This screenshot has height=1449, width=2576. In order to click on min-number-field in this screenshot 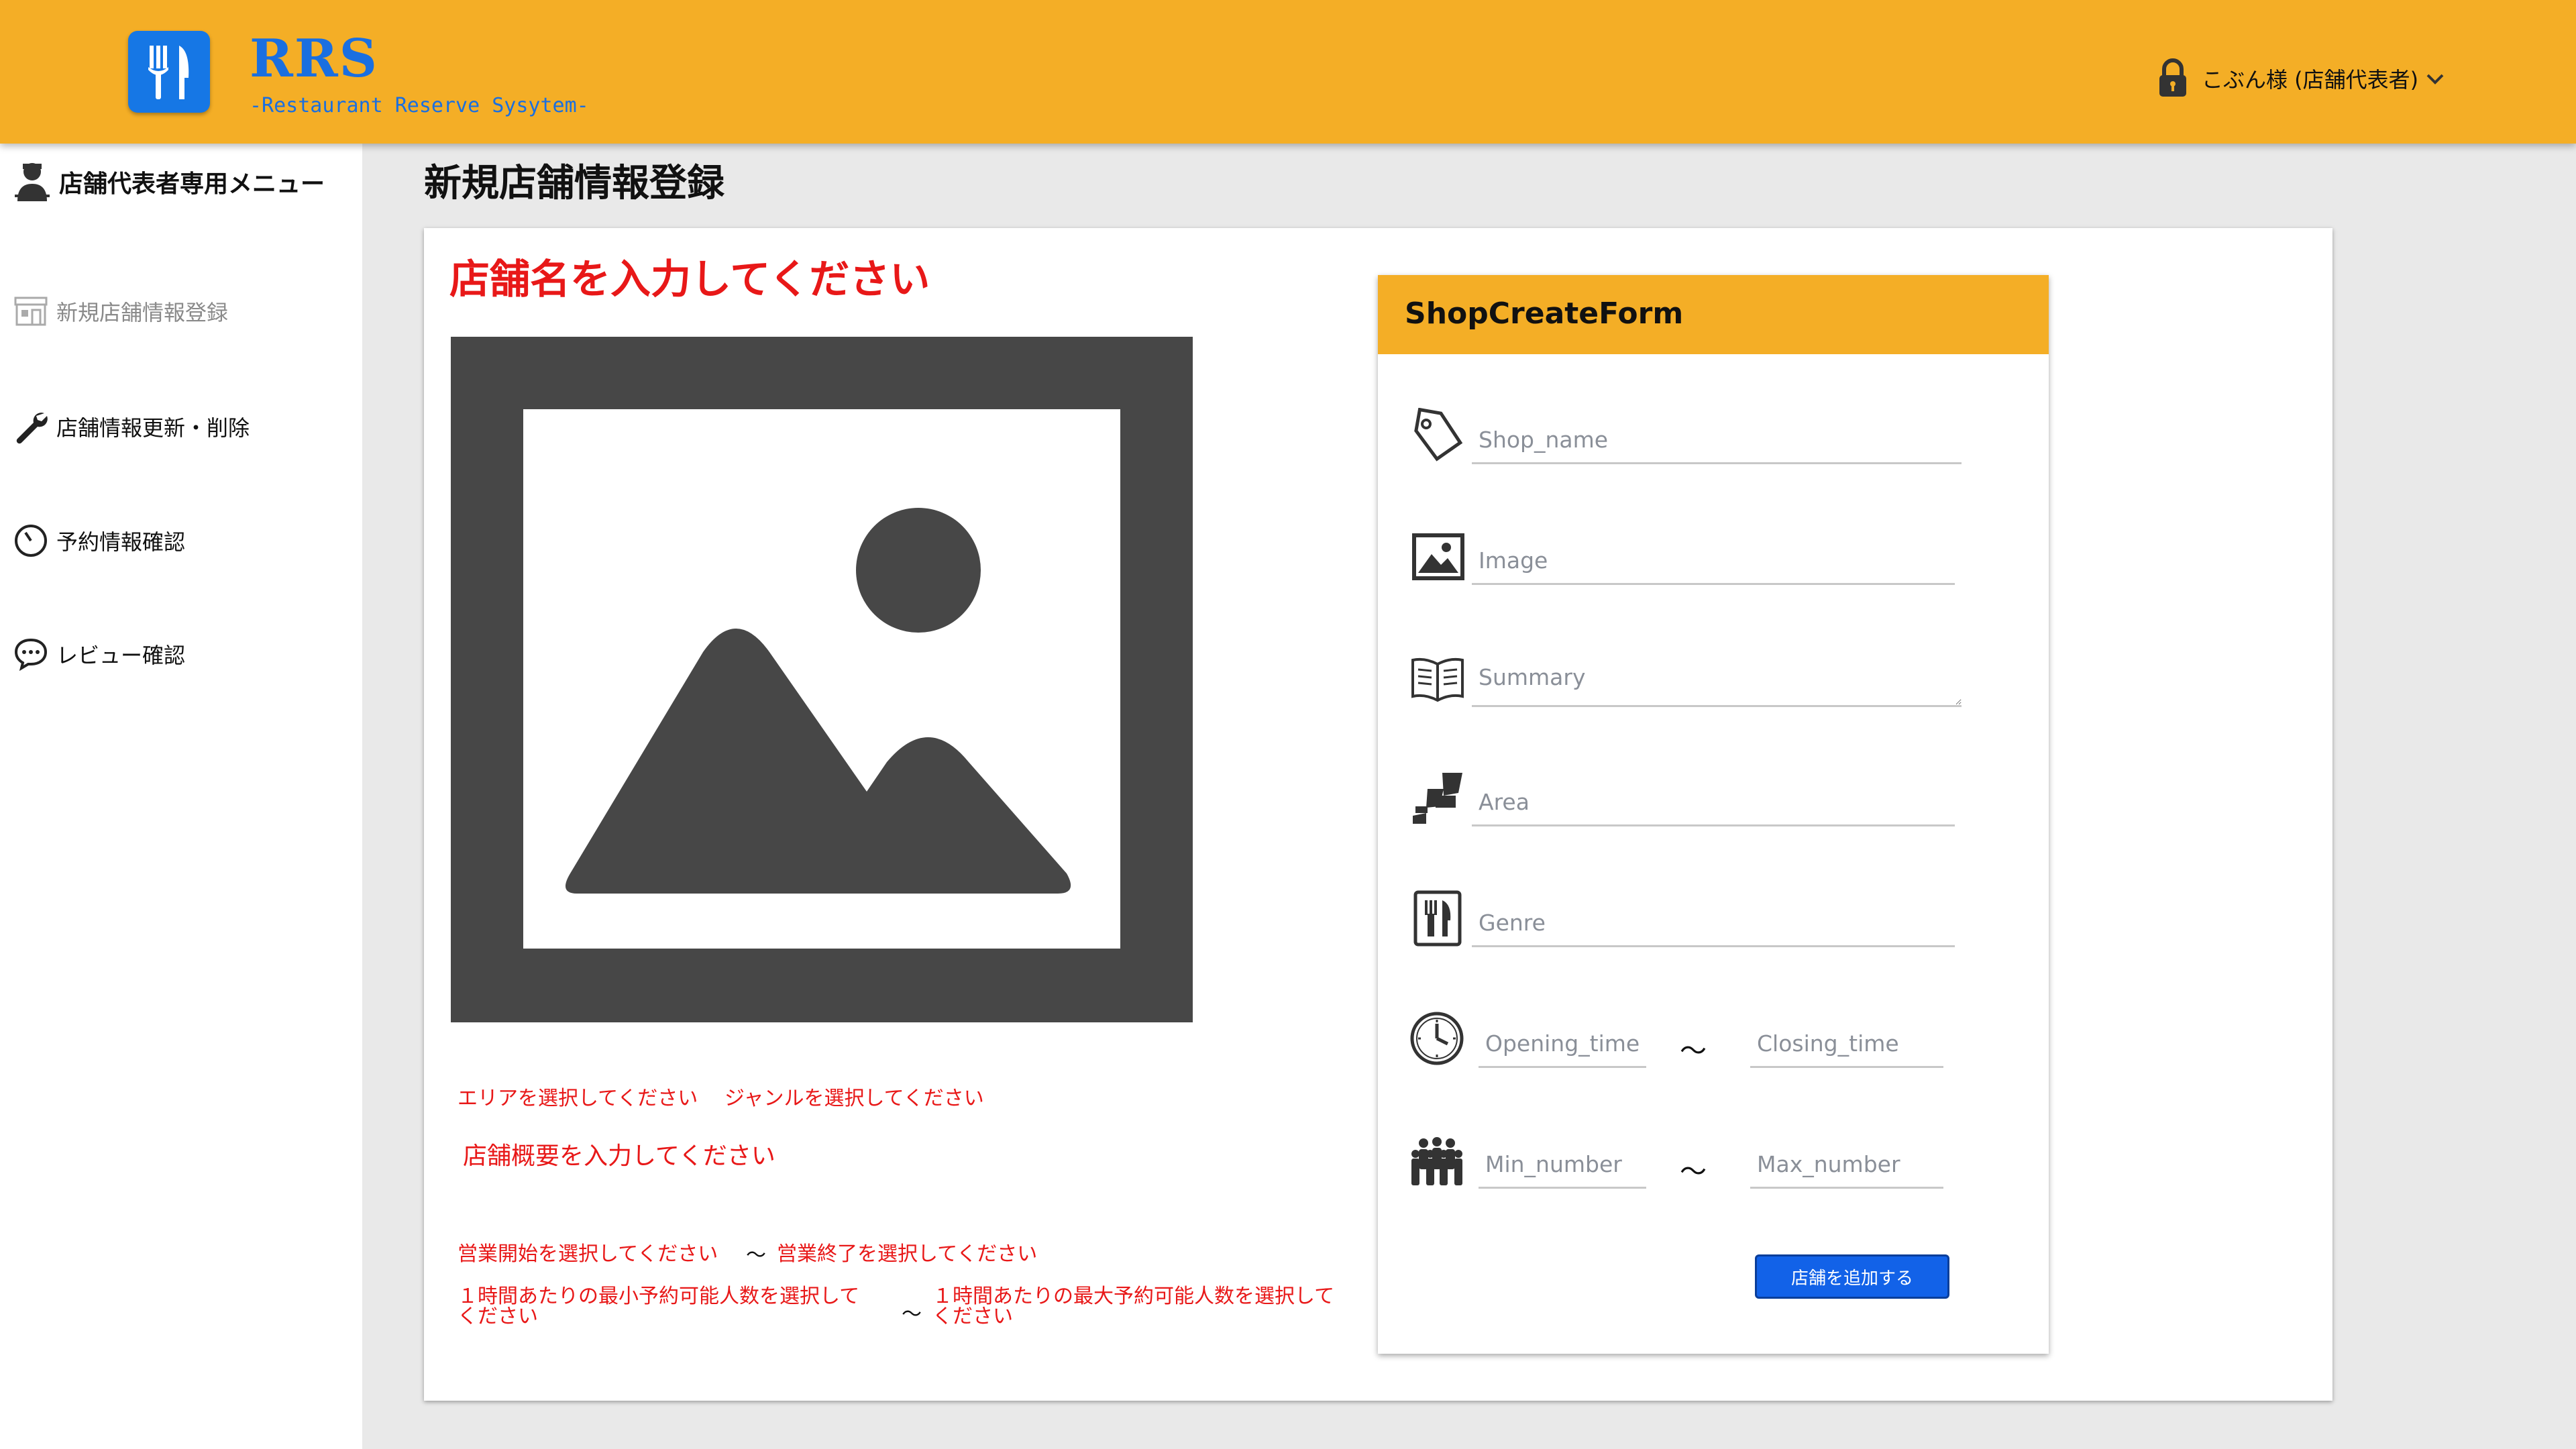, I will do `click(1562, 1168)`.